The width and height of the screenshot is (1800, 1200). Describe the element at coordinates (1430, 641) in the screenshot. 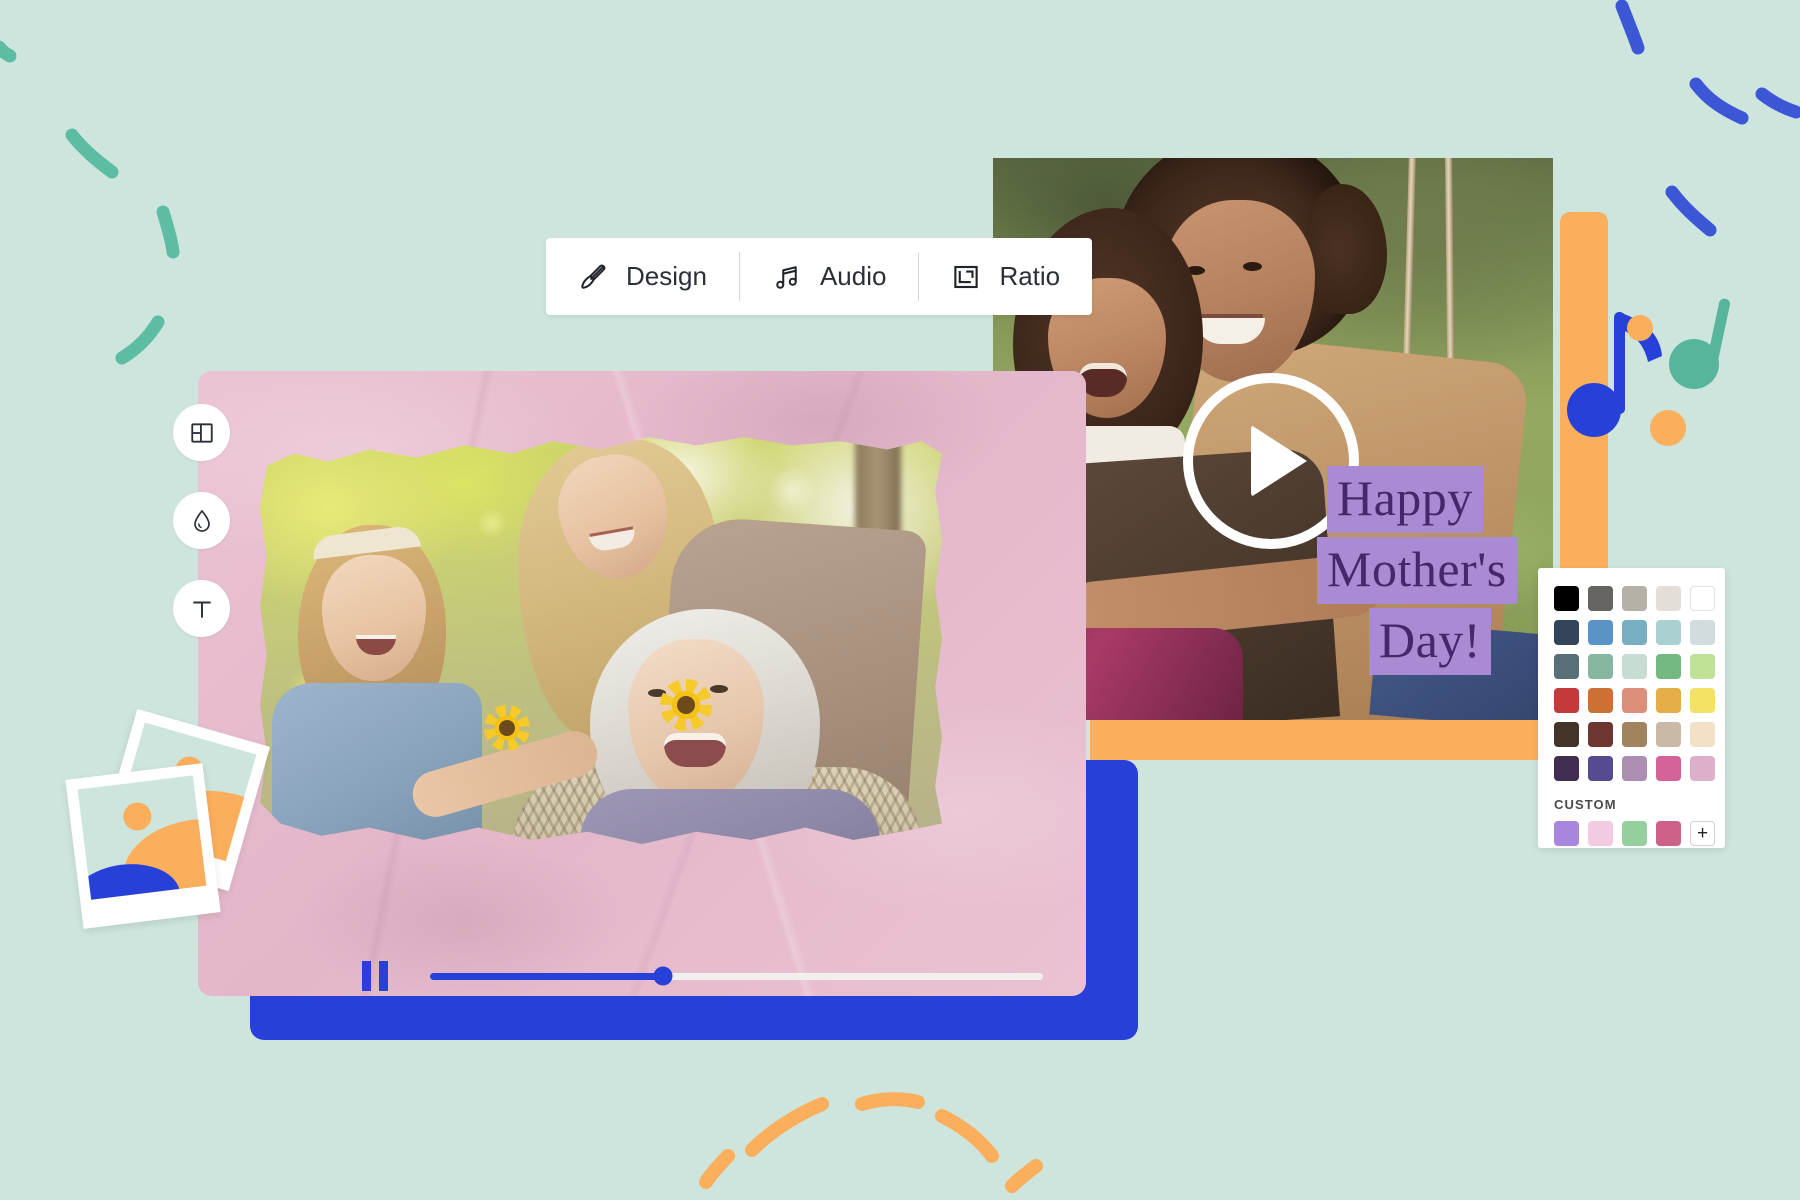

I see `caption-line-3: Day!` at that location.